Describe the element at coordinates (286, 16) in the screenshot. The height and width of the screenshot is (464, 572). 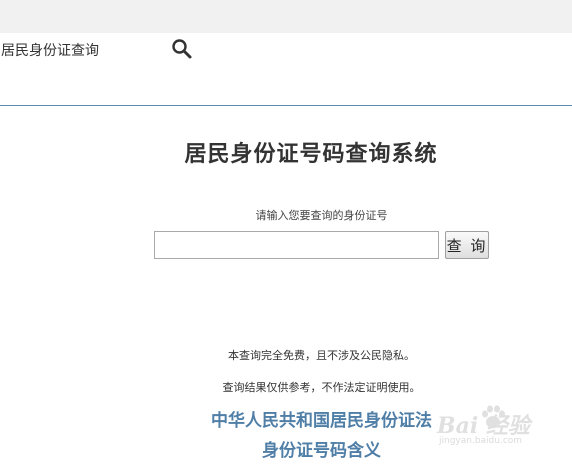
I see `browser-top-bar` at that location.